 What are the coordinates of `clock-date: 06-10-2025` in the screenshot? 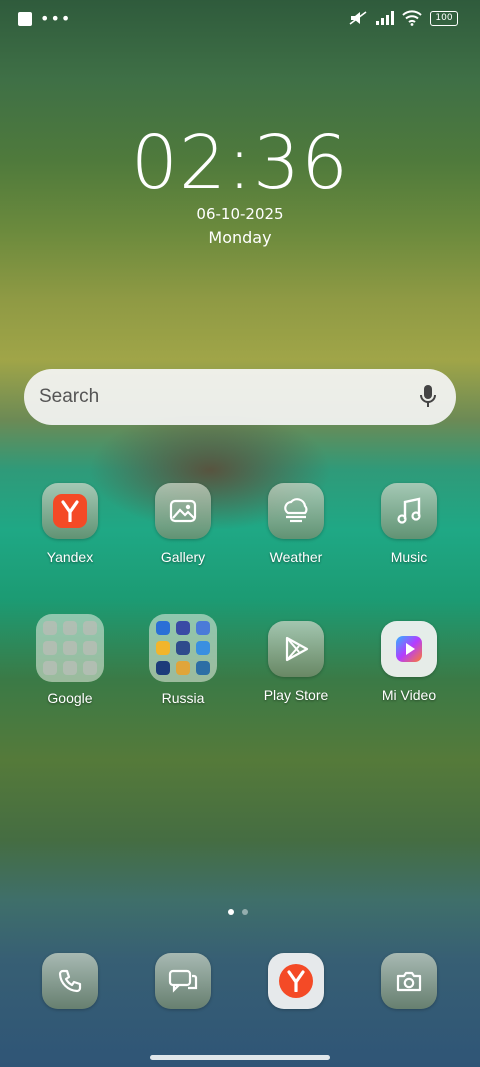 It's located at (240, 214).